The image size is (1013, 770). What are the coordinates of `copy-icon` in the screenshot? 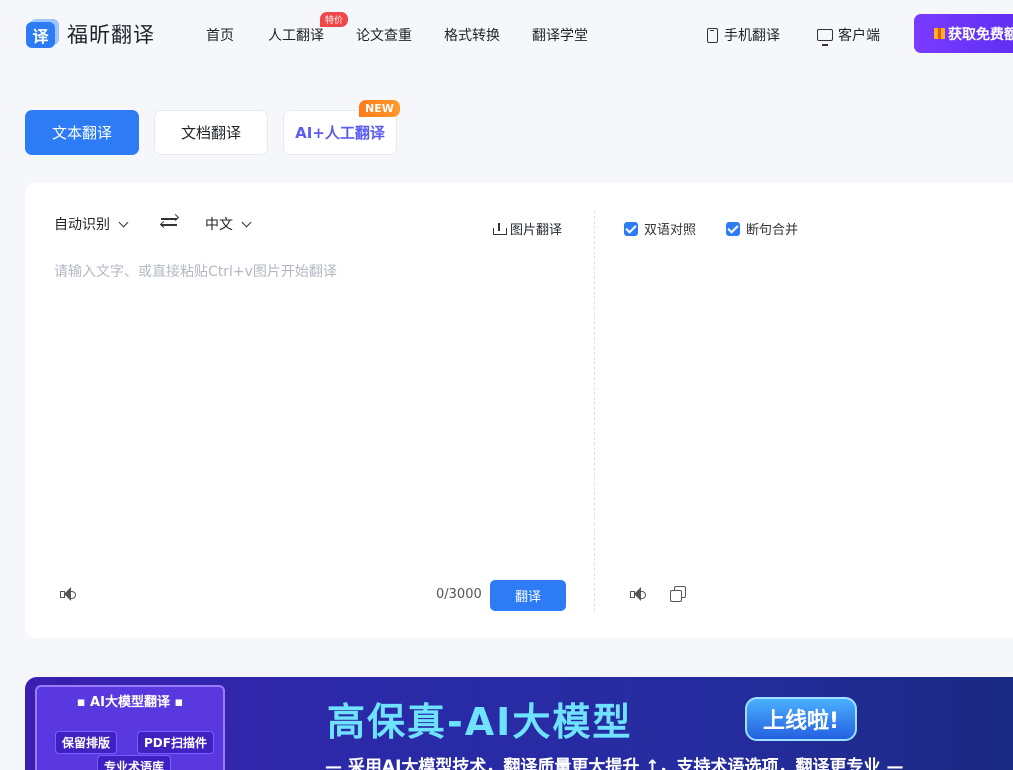 It's located at (678, 594).